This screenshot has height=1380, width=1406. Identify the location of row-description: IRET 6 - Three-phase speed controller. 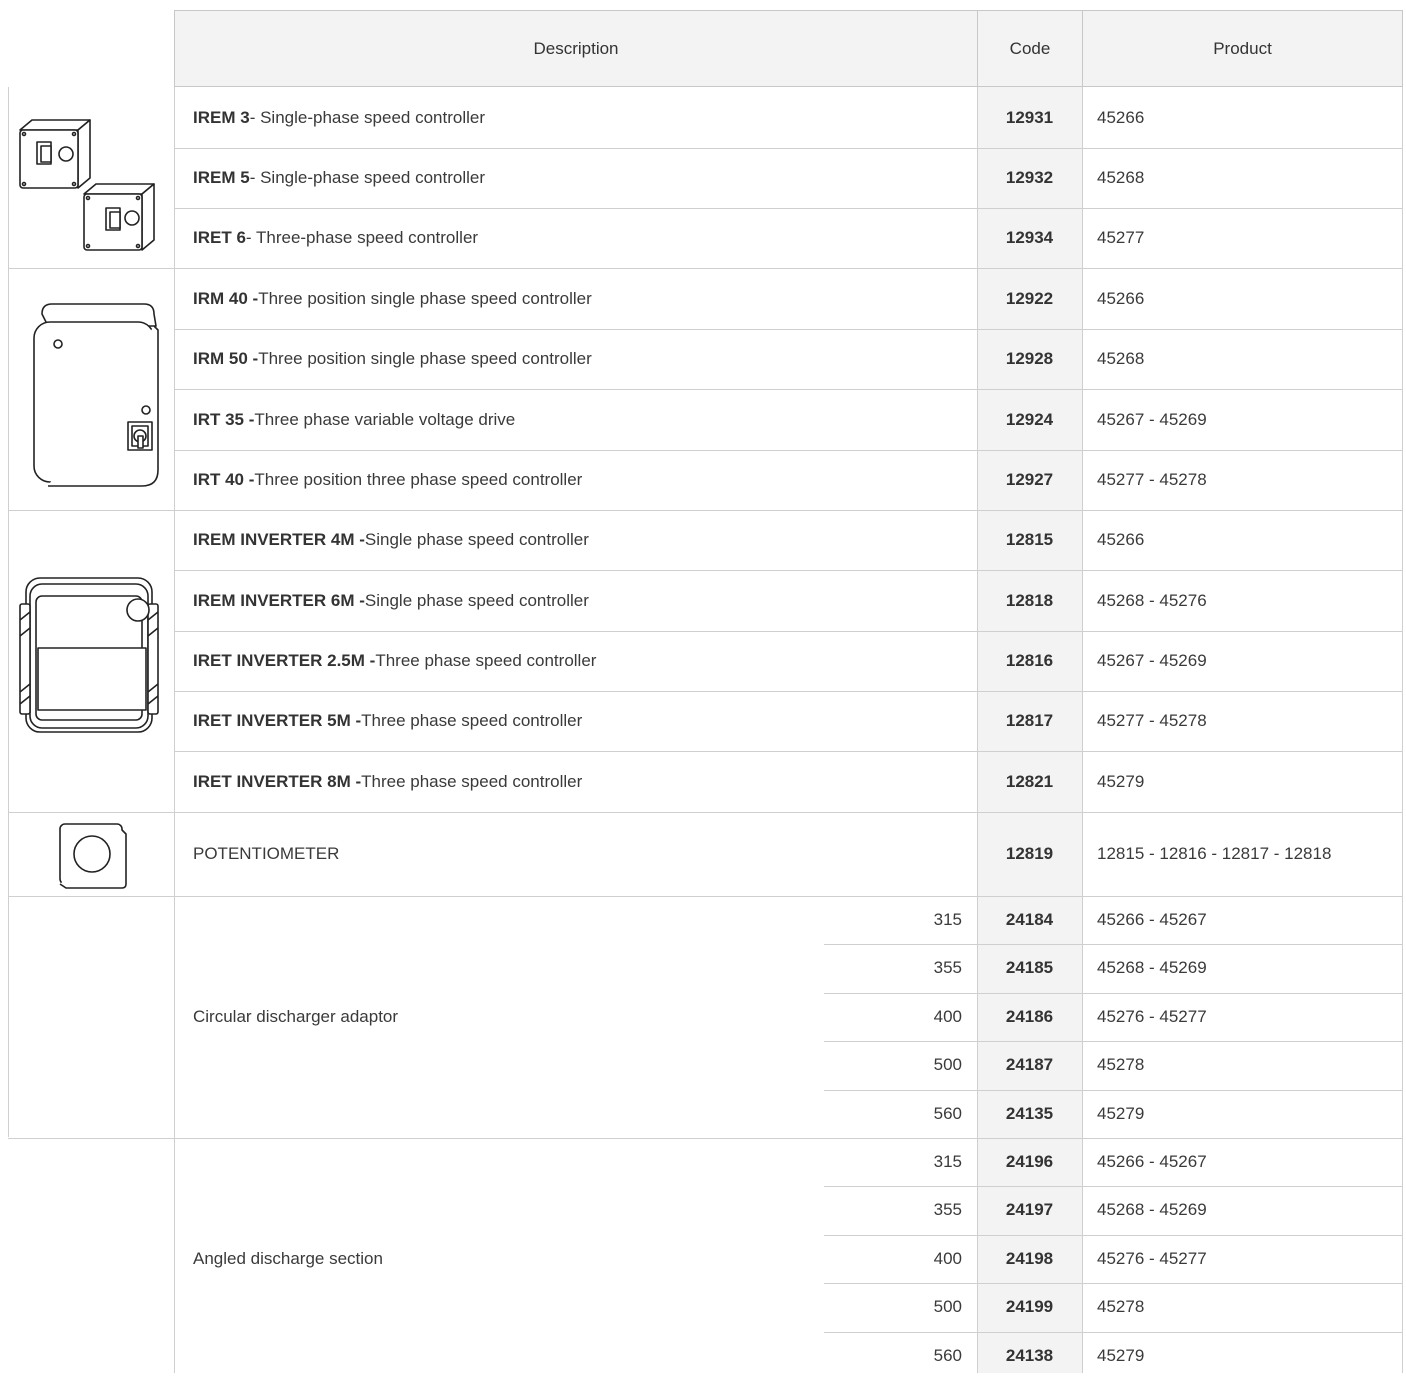
(335, 238).